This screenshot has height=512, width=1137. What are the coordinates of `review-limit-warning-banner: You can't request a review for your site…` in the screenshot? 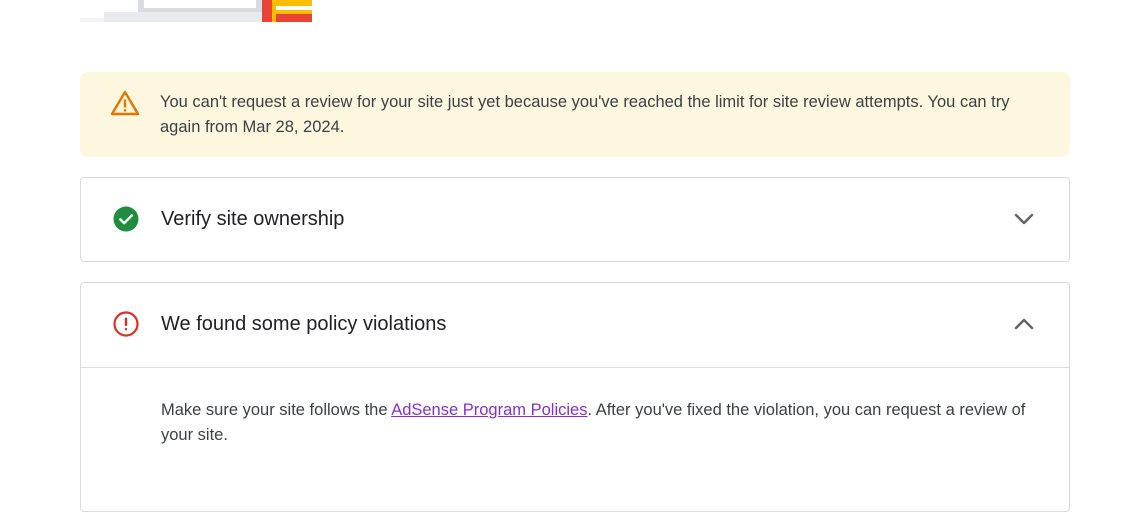 It's located at (575, 114).